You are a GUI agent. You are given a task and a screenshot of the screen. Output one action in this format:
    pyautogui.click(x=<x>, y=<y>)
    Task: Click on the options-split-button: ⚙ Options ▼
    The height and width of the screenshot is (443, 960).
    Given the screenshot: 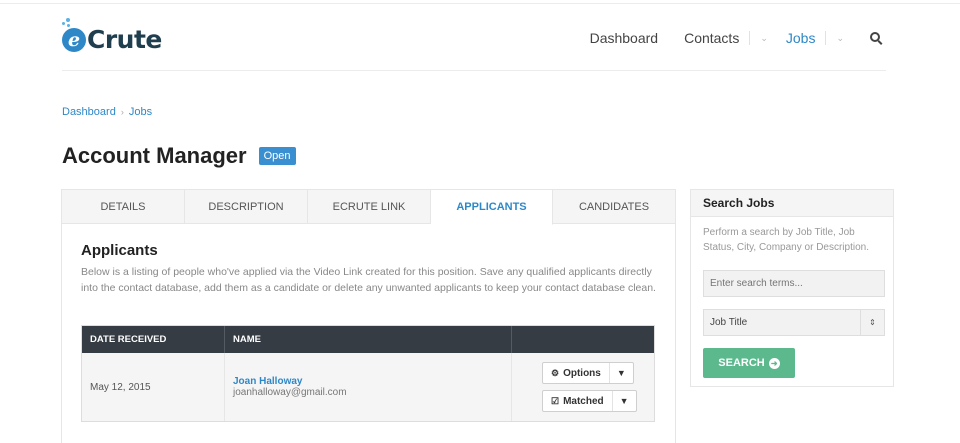 What is the action you would take?
    pyautogui.click(x=588, y=373)
    